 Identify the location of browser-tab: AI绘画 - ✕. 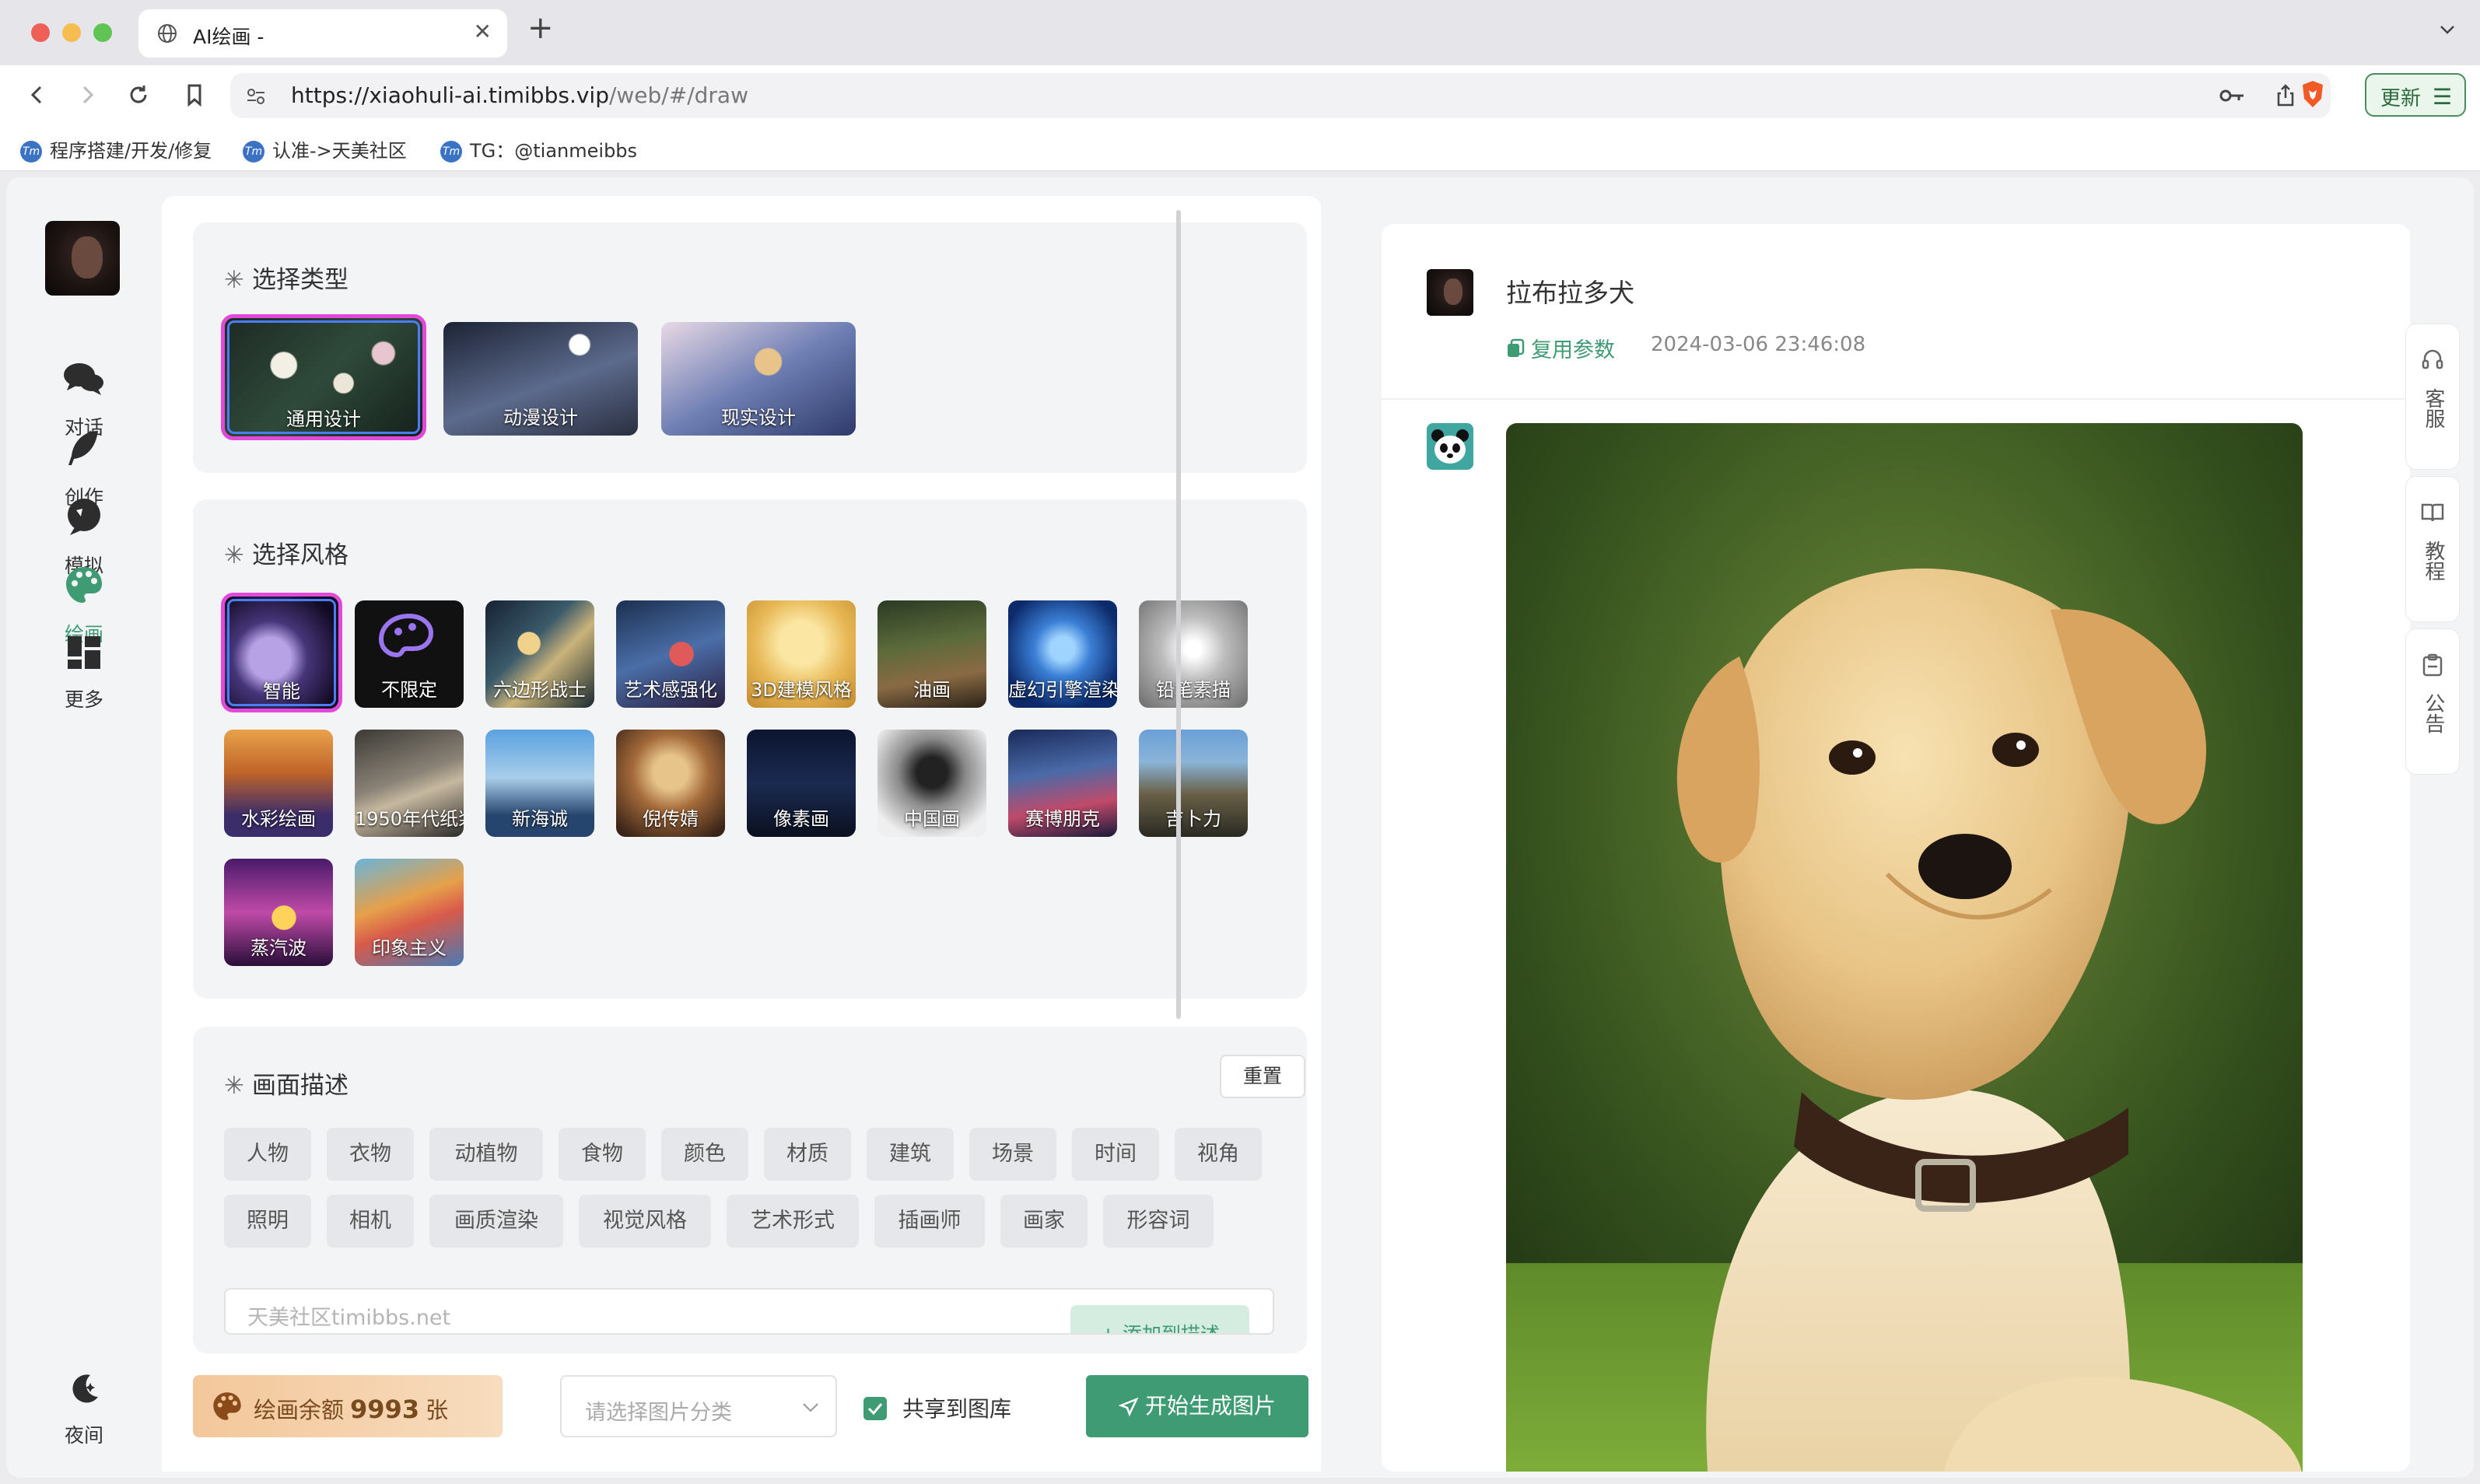
(322, 34).